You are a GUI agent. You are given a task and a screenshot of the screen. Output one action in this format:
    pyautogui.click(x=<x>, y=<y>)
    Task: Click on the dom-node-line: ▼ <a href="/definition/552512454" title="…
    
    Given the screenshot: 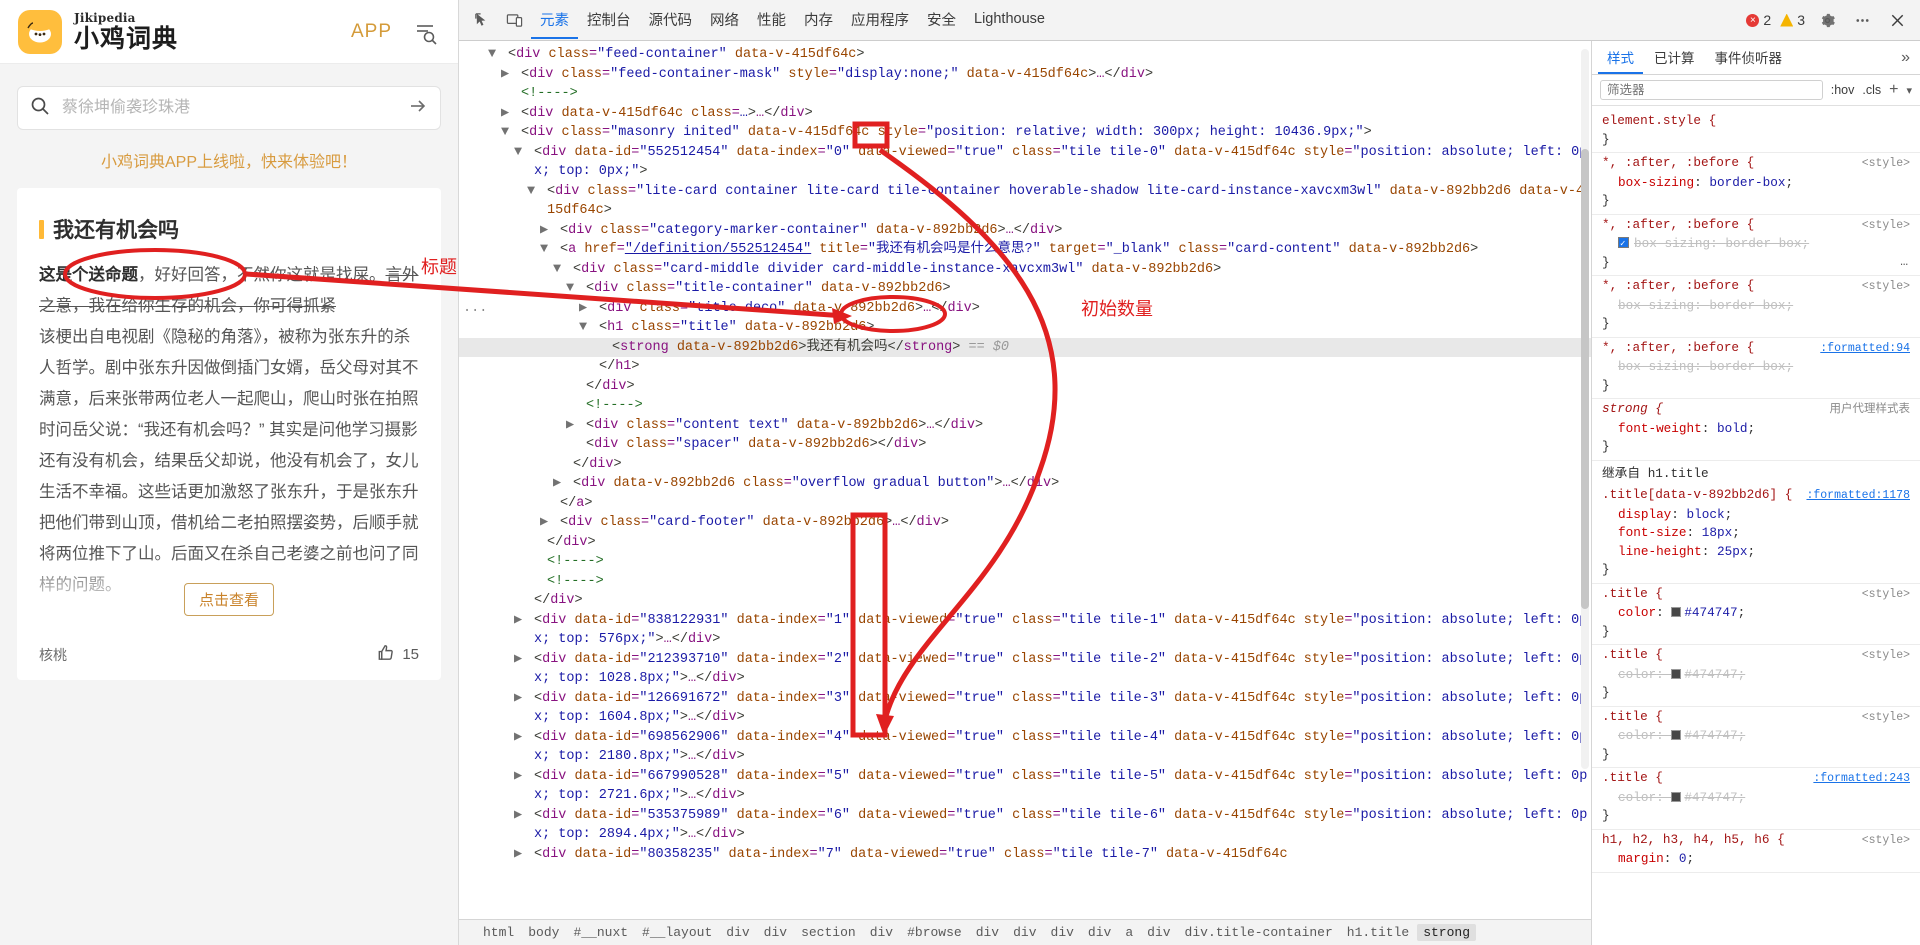 What is the action you would take?
    pyautogui.click(x=1025, y=250)
    